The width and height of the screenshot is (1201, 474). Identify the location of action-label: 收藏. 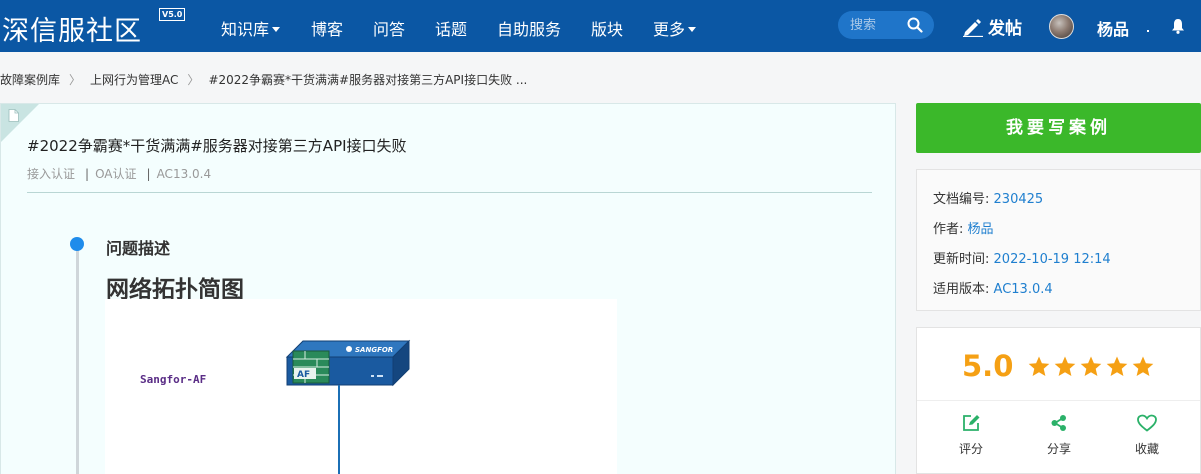
(1146, 449).